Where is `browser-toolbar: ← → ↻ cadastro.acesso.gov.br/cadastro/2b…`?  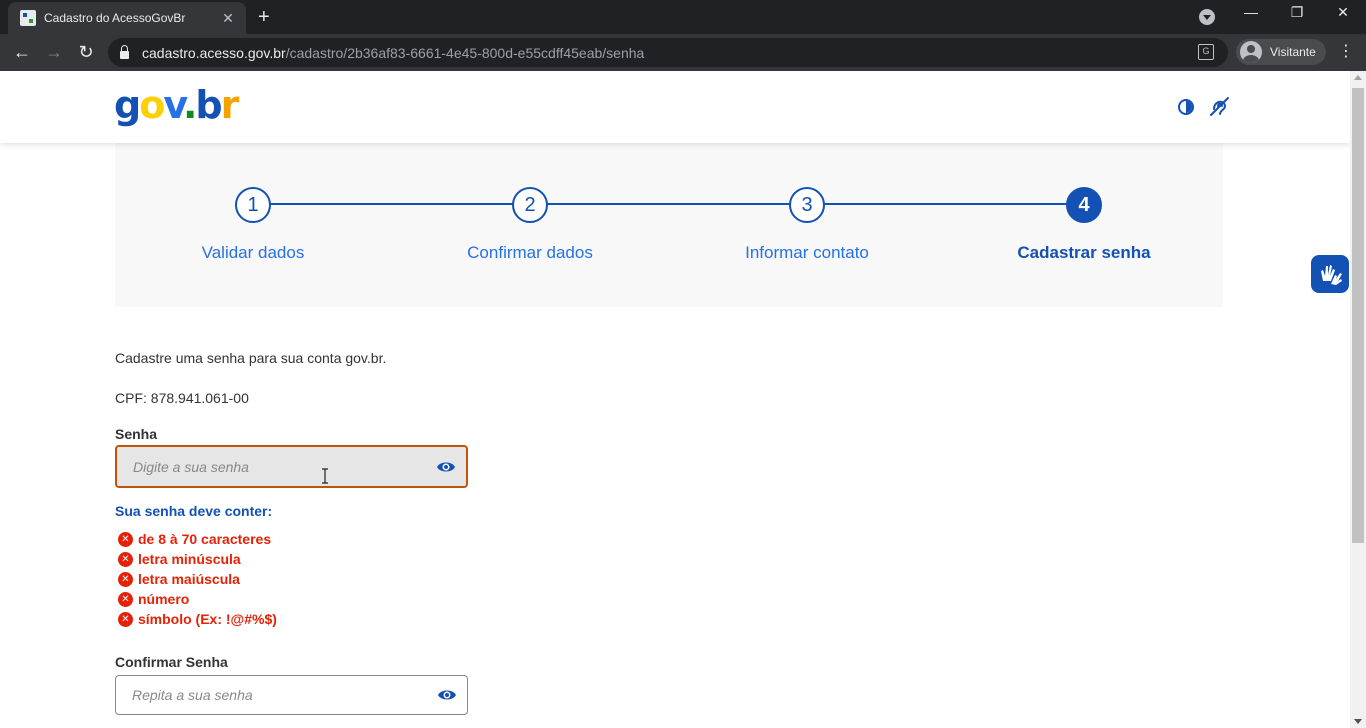 browser-toolbar: ← → ↻ cadastro.acesso.gov.br/cadastro/2b… is located at coordinates (683, 52).